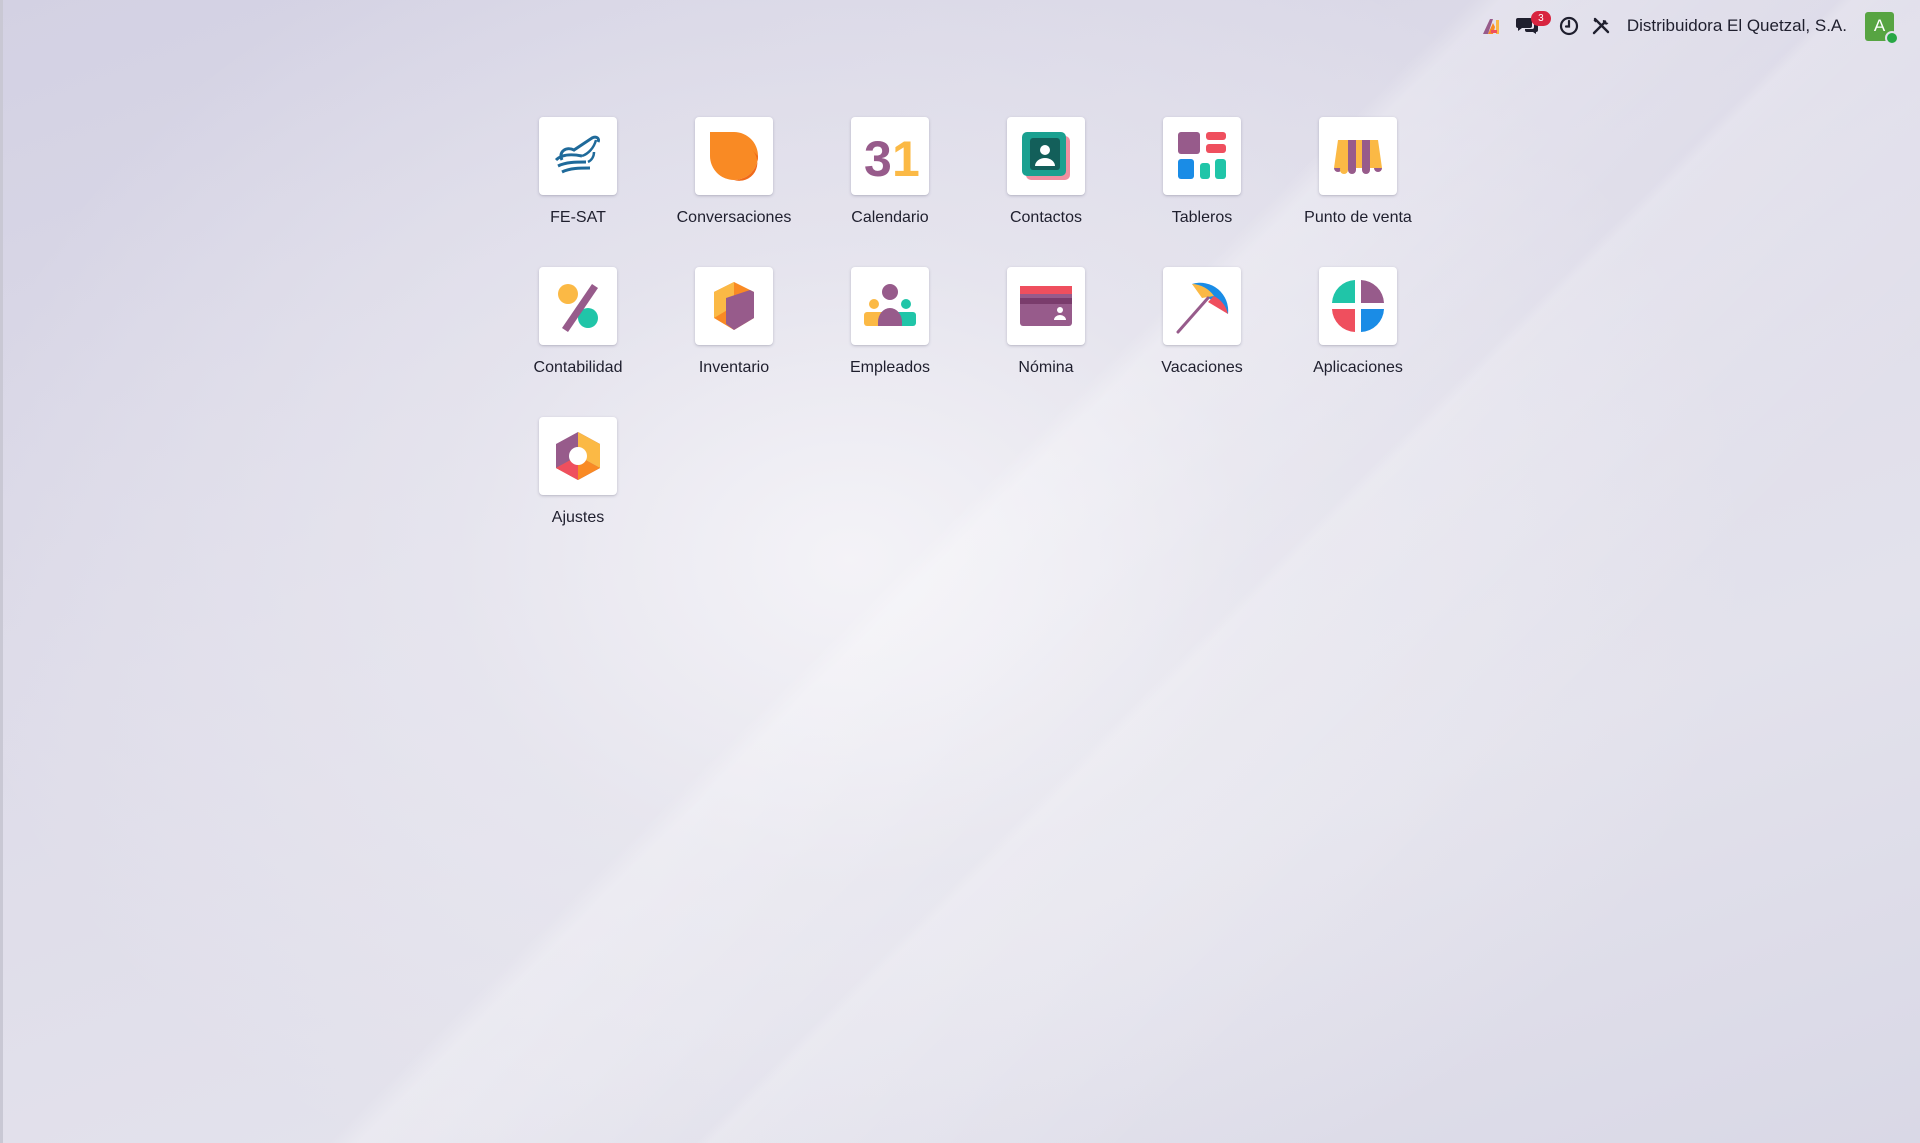 This screenshot has height=1143, width=1920. I want to click on fe-sat-icon, so click(577, 154).